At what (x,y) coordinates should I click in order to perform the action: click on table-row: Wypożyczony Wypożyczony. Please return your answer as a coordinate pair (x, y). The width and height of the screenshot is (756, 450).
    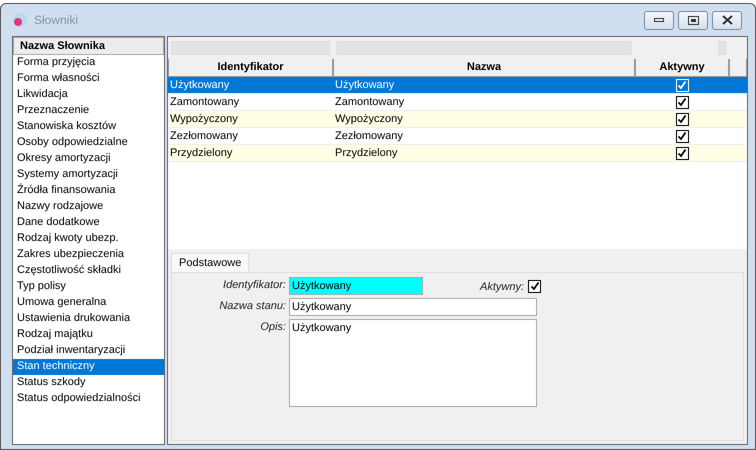
    Looking at the image, I should click on (457, 119).